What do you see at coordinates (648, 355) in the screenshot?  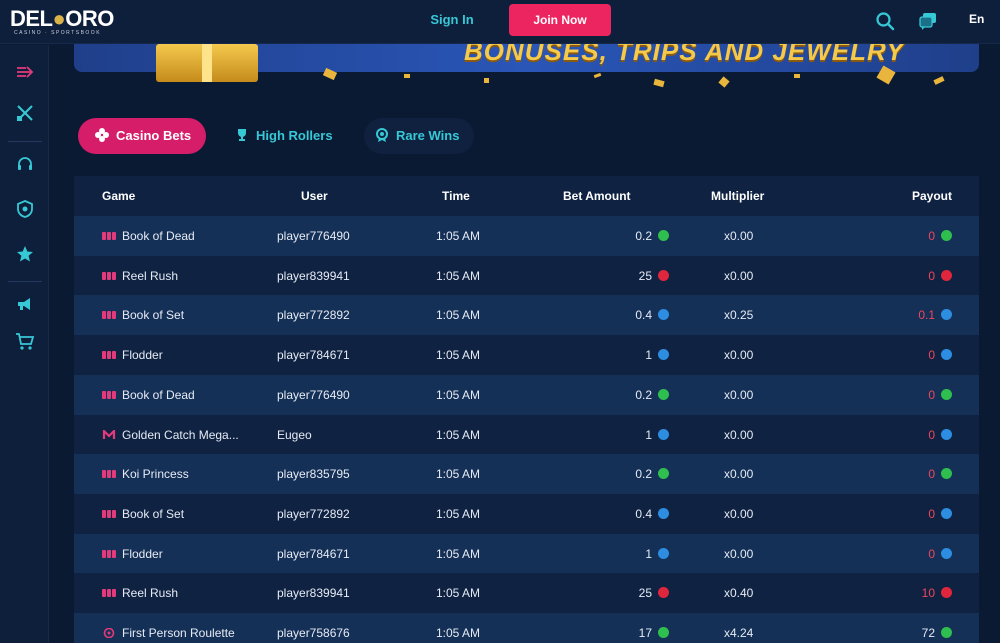 I see `bet-amount: 1` at bounding box center [648, 355].